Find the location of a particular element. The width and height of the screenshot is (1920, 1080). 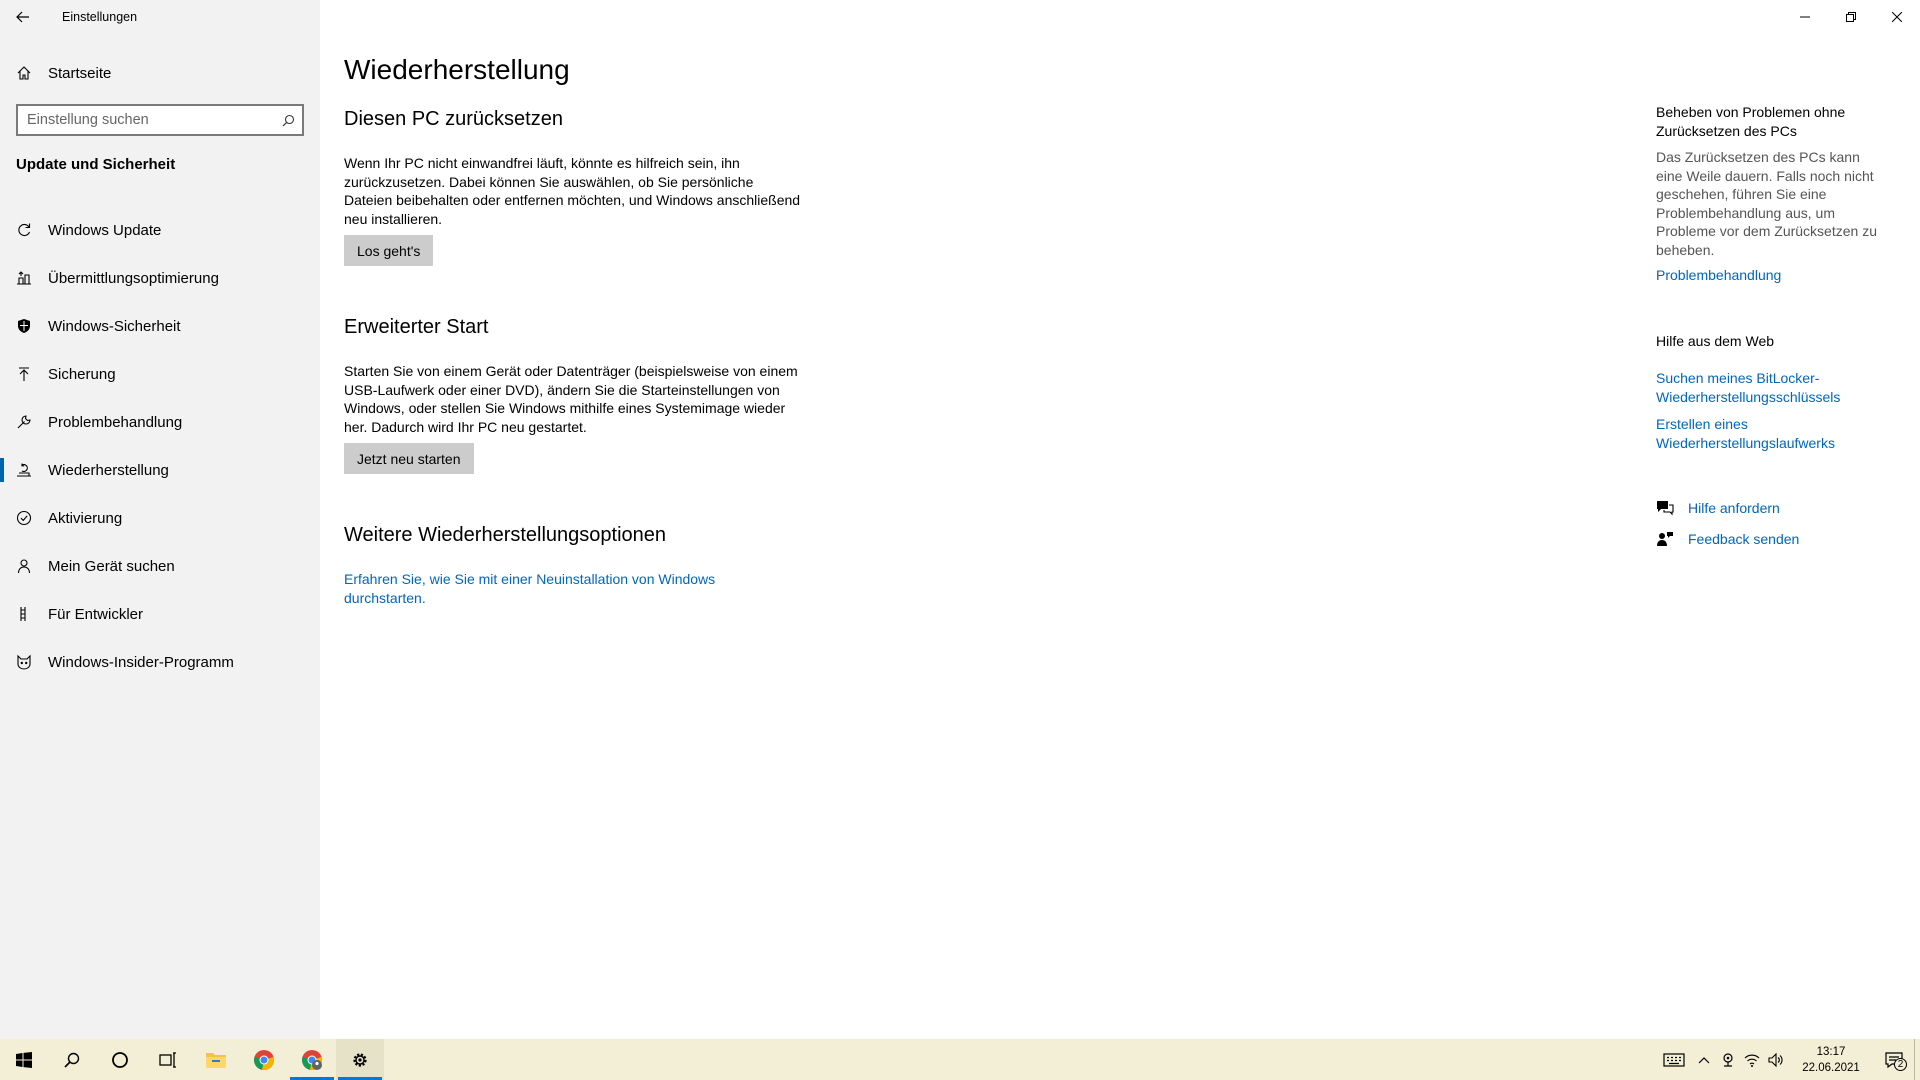

sidebar-item-troubleshoot: Problembehandlung is located at coordinates (160, 422).